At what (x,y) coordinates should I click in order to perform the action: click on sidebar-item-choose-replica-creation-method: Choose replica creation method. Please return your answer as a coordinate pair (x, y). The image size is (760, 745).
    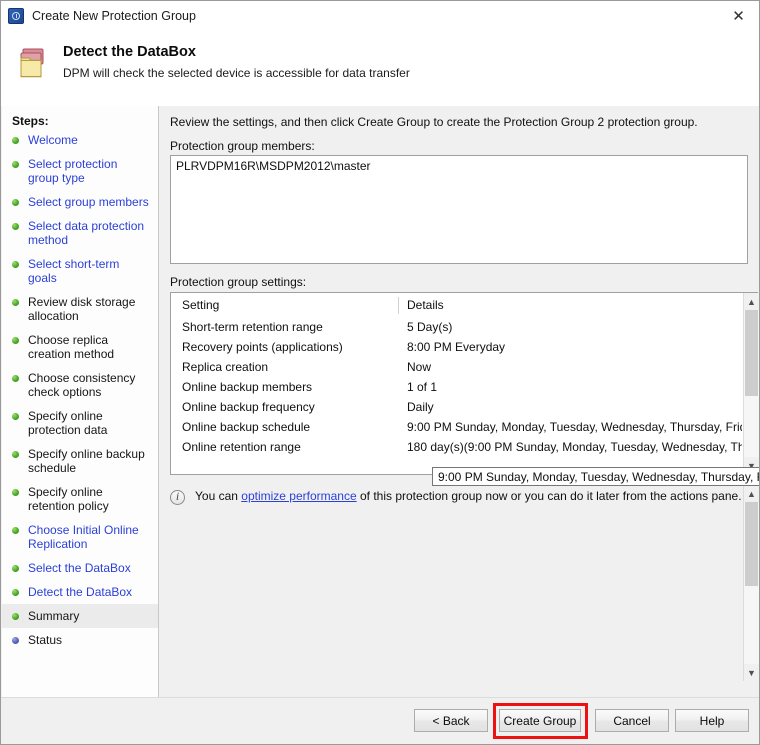
    Looking at the image, I should click on (80, 347).